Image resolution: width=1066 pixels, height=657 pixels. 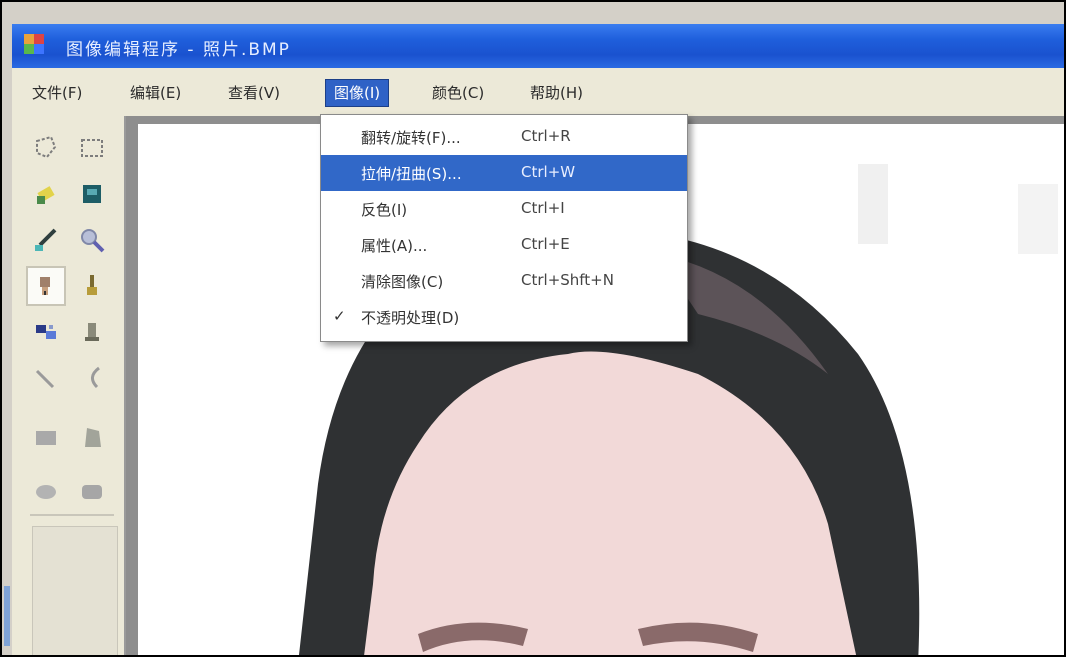 I want to click on menu-image: 图像(I), so click(x=357, y=93).